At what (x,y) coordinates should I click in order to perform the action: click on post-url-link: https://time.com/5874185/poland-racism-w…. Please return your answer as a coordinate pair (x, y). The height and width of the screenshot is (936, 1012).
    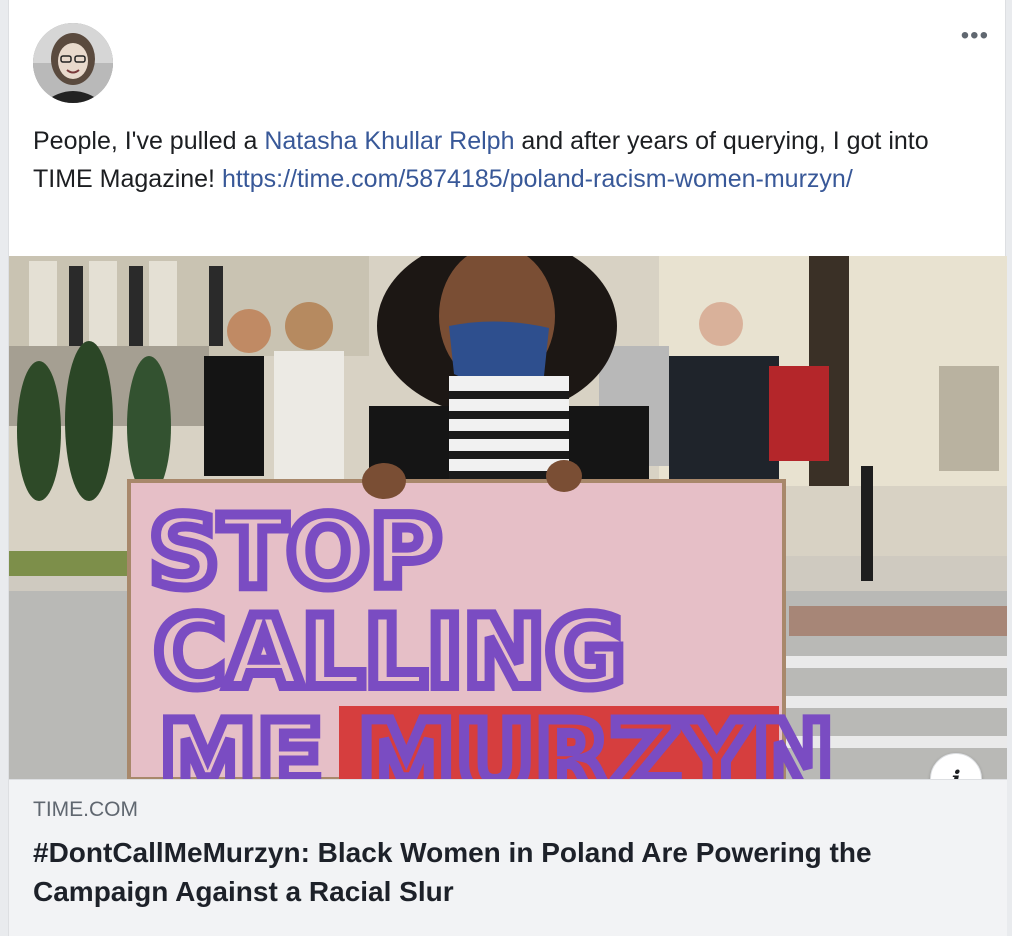
    Looking at the image, I should click on (537, 179).